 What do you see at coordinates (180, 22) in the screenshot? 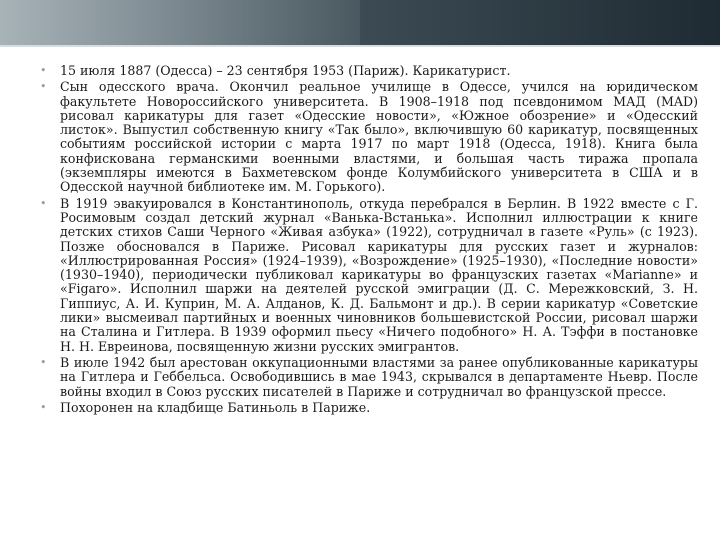
I see `header-gradient-left` at bounding box center [180, 22].